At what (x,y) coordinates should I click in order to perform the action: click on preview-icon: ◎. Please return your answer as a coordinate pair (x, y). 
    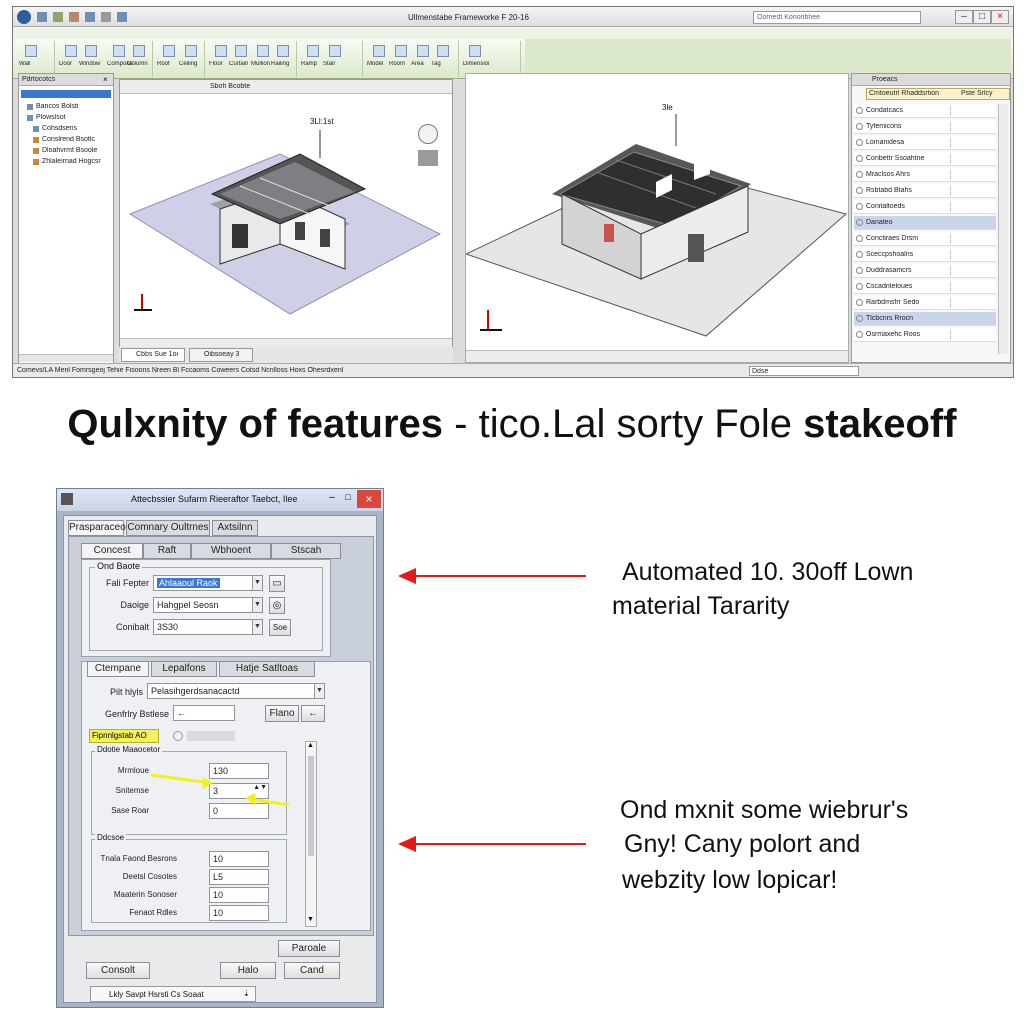
    Looking at the image, I should click on (277, 605).